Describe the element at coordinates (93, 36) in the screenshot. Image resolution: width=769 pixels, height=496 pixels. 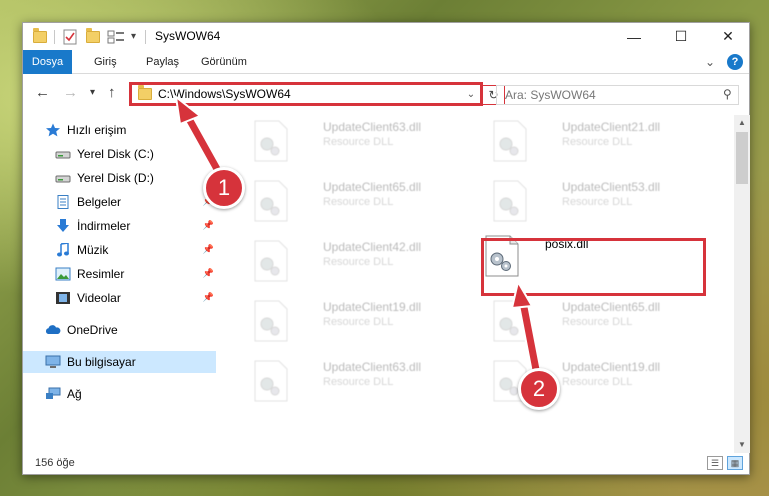
I see `new-folder-icon` at that location.